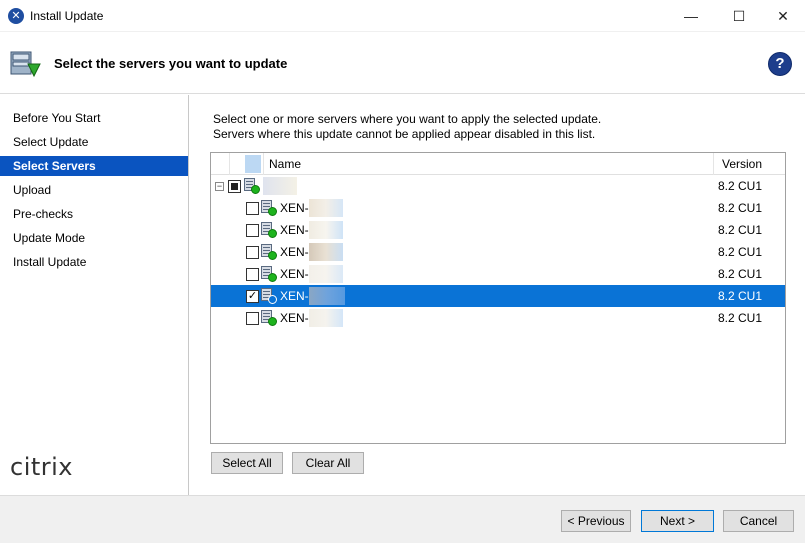 Image resolution: width=805 pixels, height=543 pixels. Describe the element at coordinates (252, 186) in the screenshot. I see `pool-icon` at that location.